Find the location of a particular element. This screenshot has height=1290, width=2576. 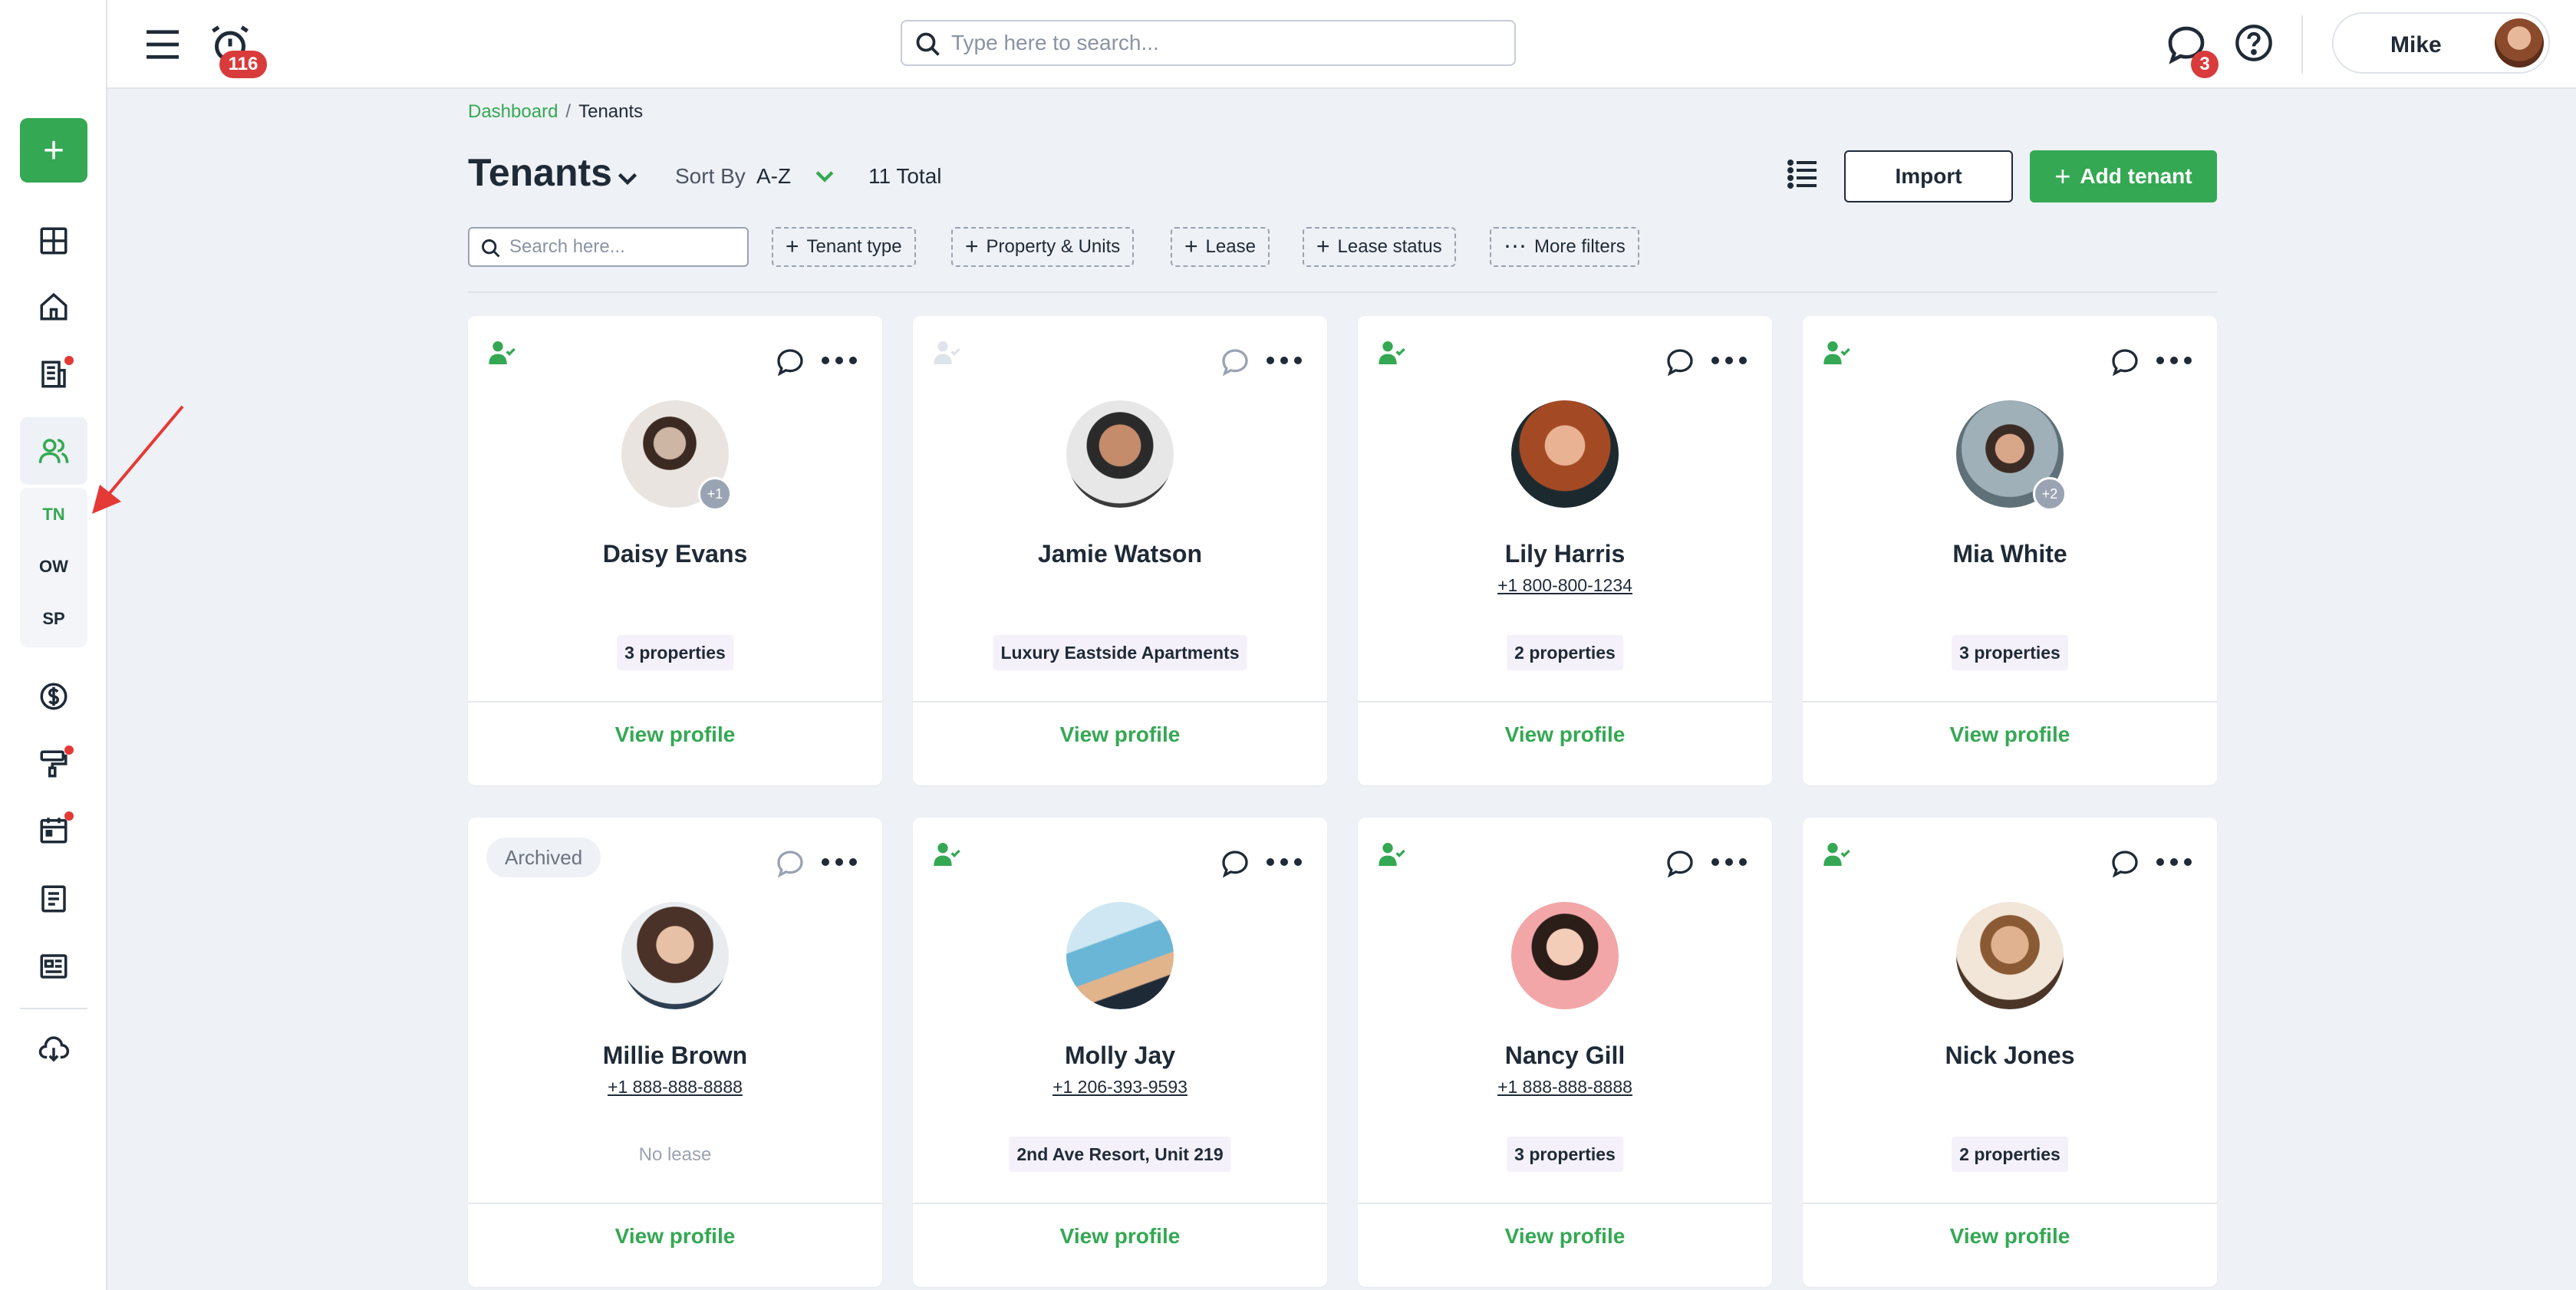

tenant-name: Molly Jay is located at coordinates (1120, 1056).